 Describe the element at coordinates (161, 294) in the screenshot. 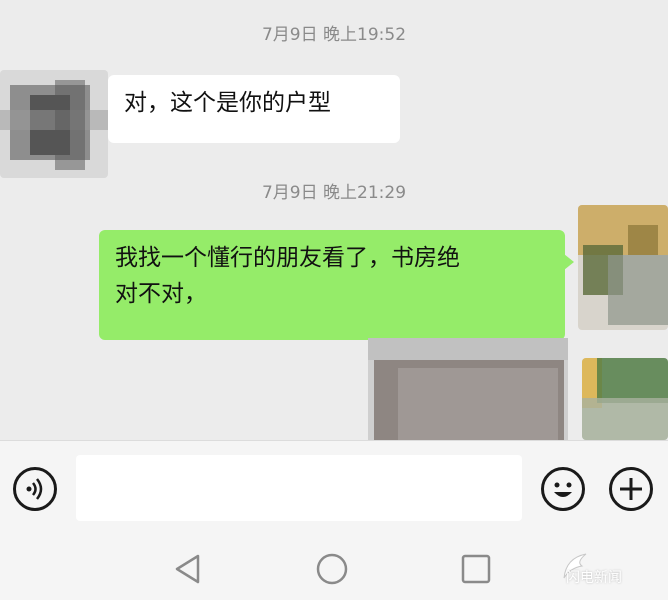

I see `message-text-line: 对不对，` at that location.